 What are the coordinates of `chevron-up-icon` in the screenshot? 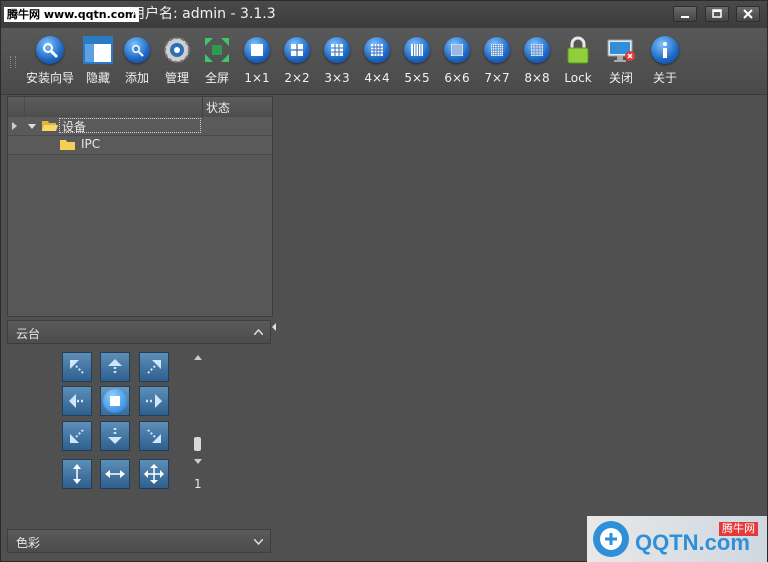 It's located at (258, 332).